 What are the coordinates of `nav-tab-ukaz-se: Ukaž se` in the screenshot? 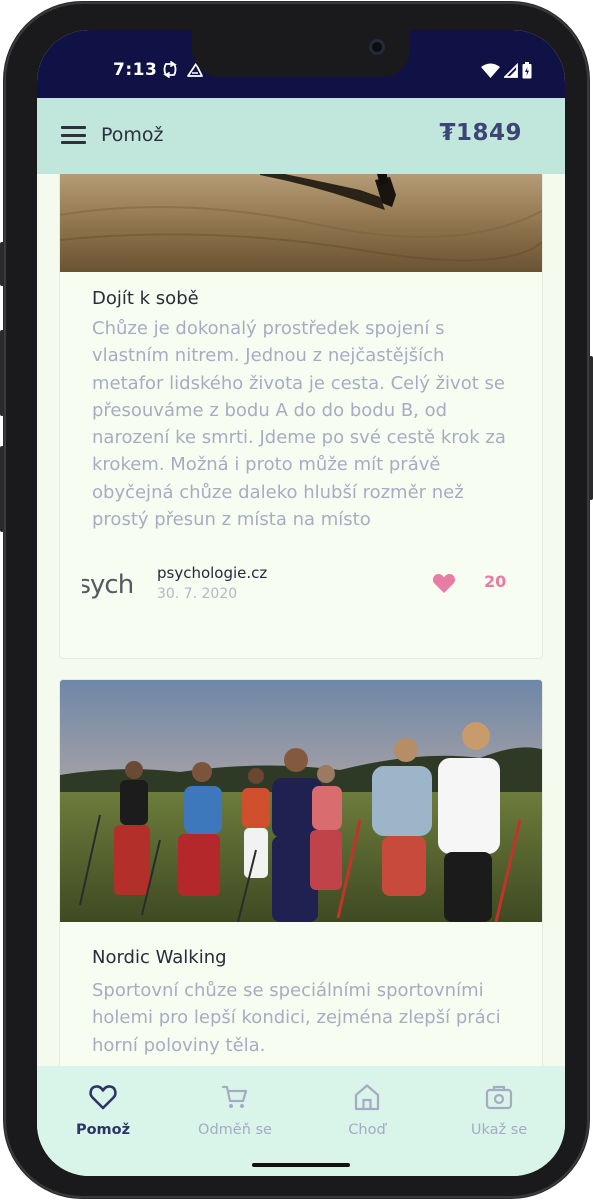 It's located at (499, 1121).